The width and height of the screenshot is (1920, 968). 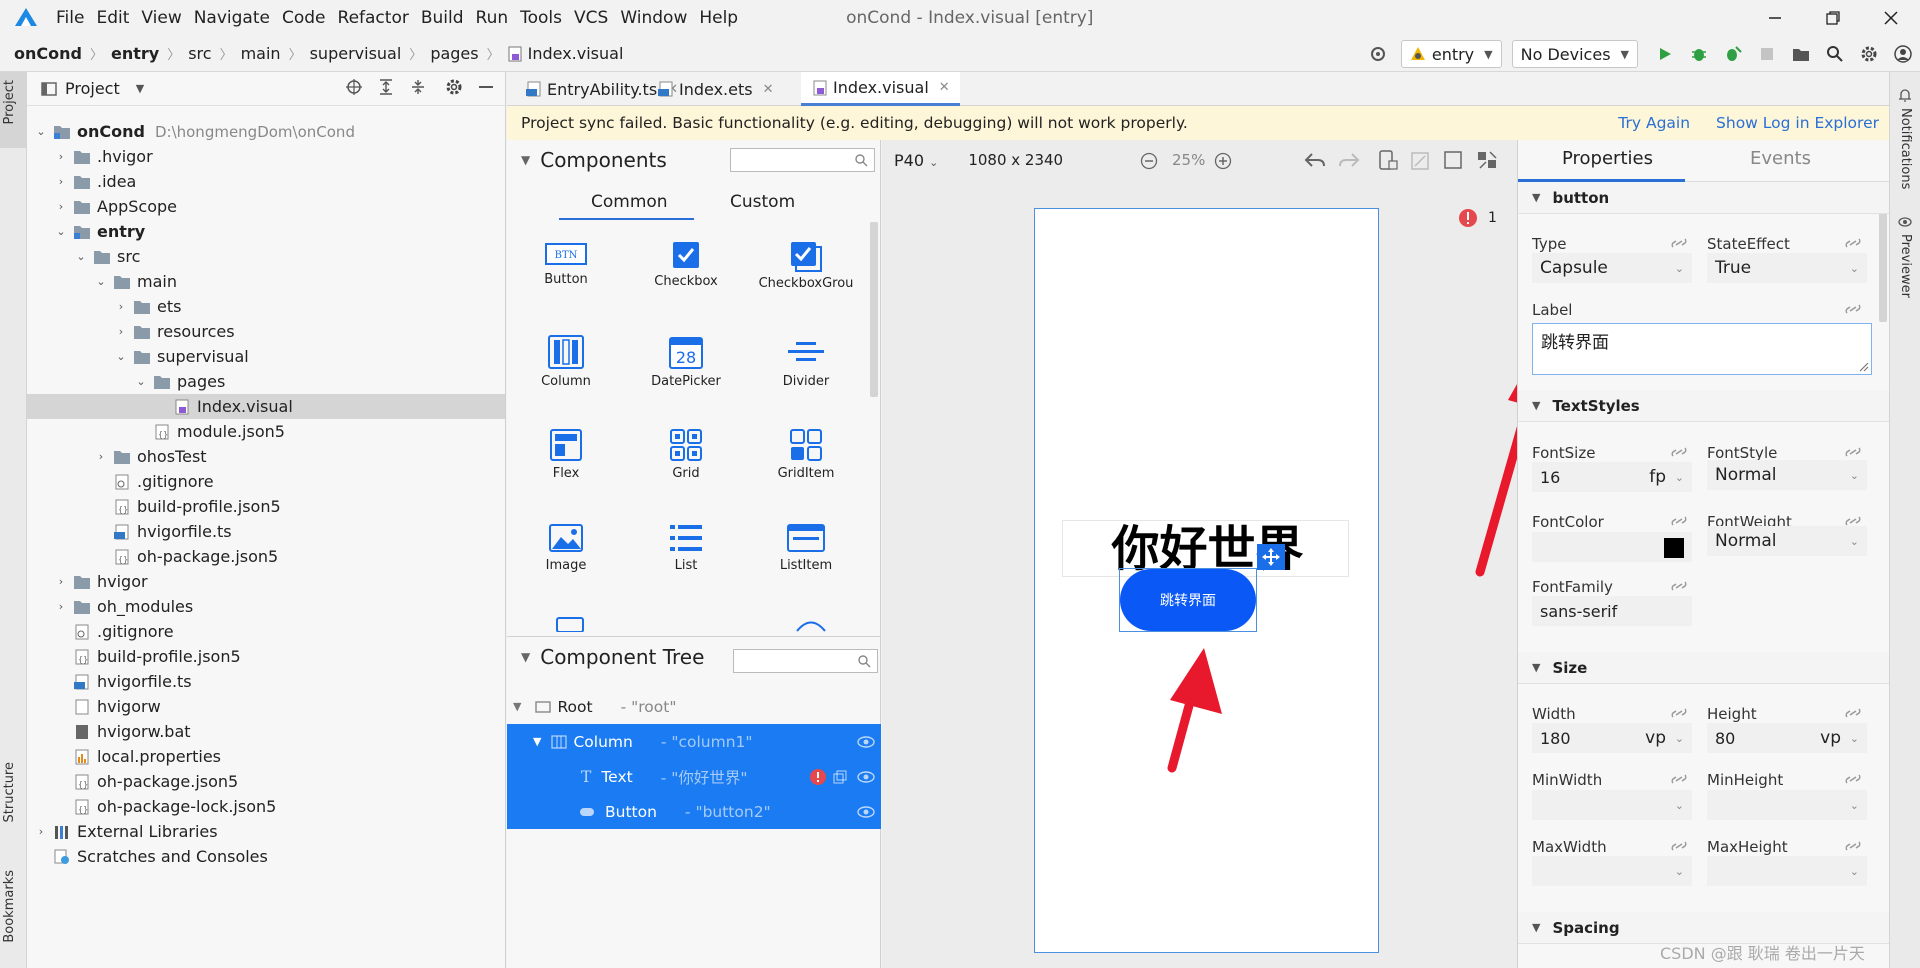 I want to click on tree-item-root-gitignore: .gitignore, so click(x=266, y=631).